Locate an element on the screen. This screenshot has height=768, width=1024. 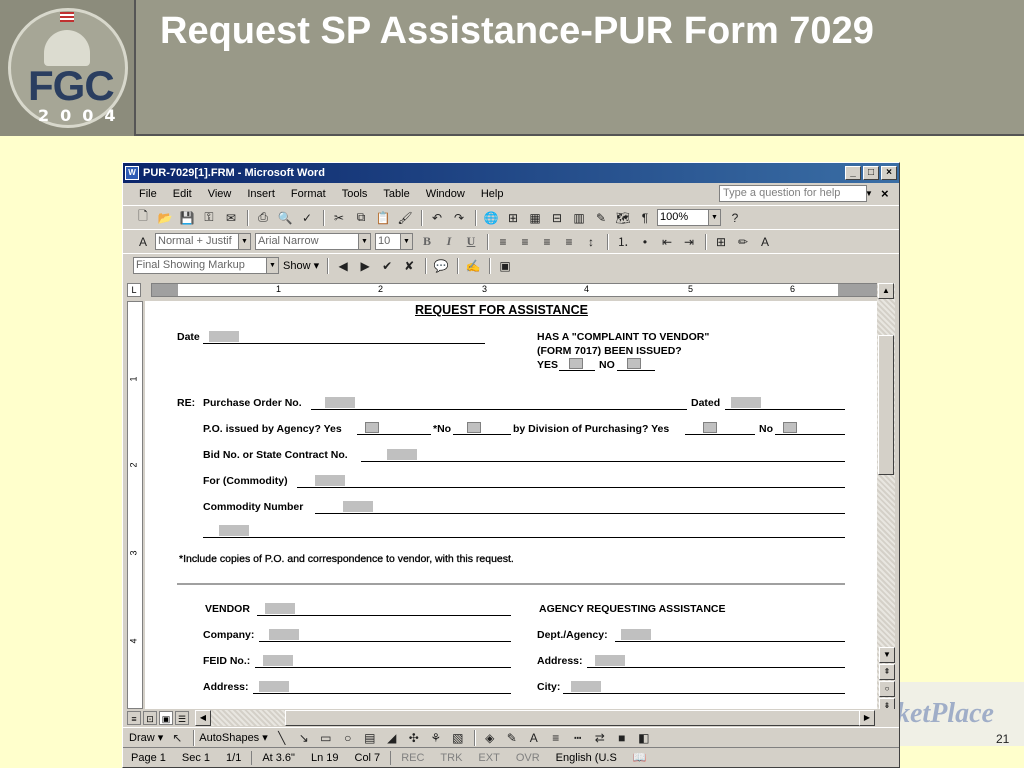
font-select: Arial Narrow ▼ is located at coordinates (313, 241).